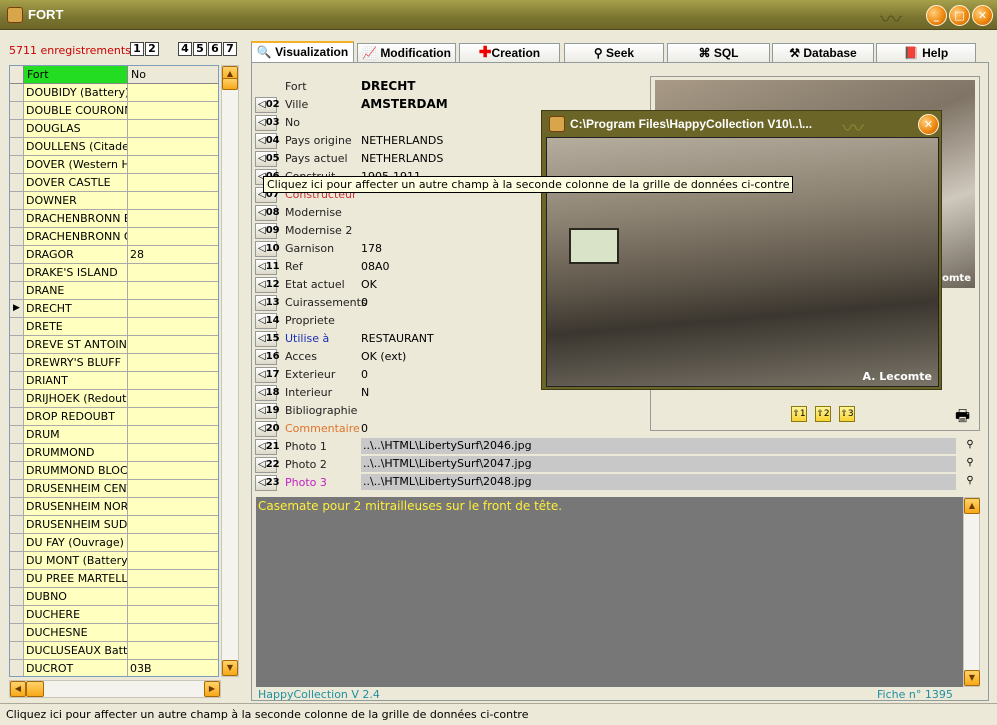 The image size is (997, 725). What do you see at coordinates (267, 285) in the screenshot?
I see `field-selector-button: ◁12` at bounding box center [267, 285].